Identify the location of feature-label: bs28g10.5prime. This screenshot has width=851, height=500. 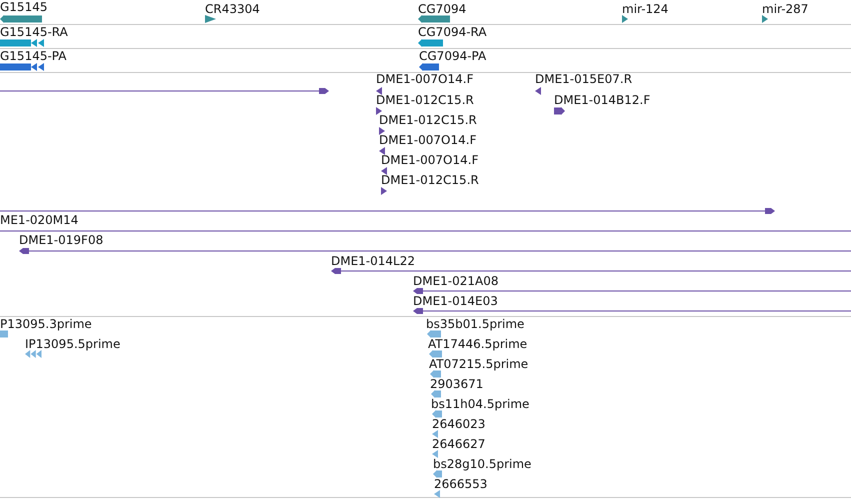
(482, 464).